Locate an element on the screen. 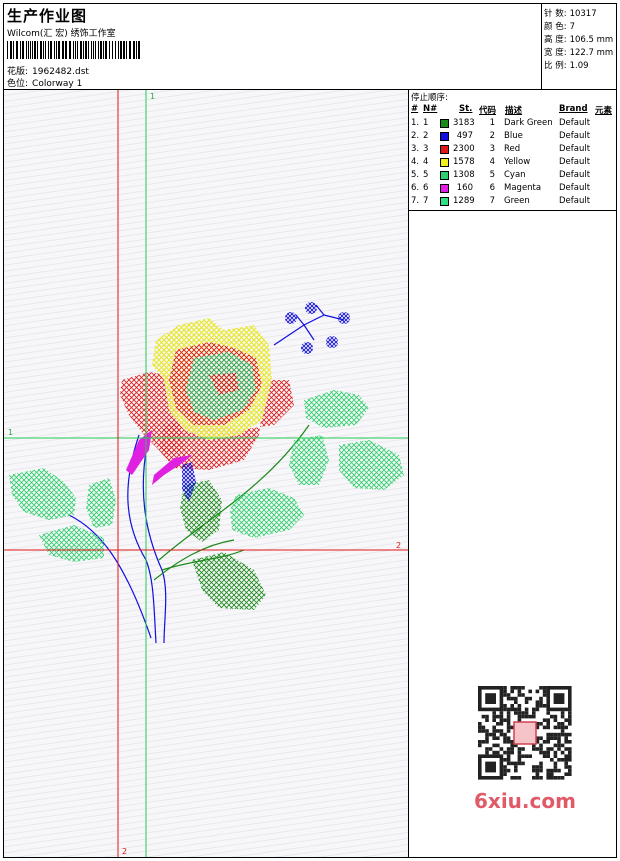 The image size is (620, 861). row-desc: Dark Green is located at coordinates (528, 123).